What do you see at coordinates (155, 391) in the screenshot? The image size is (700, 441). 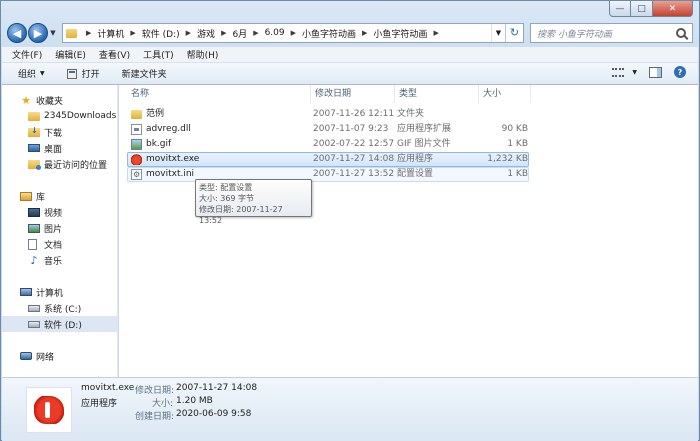 I see `details-modified-label: 修改日期:` at bounding box center [155, 391].